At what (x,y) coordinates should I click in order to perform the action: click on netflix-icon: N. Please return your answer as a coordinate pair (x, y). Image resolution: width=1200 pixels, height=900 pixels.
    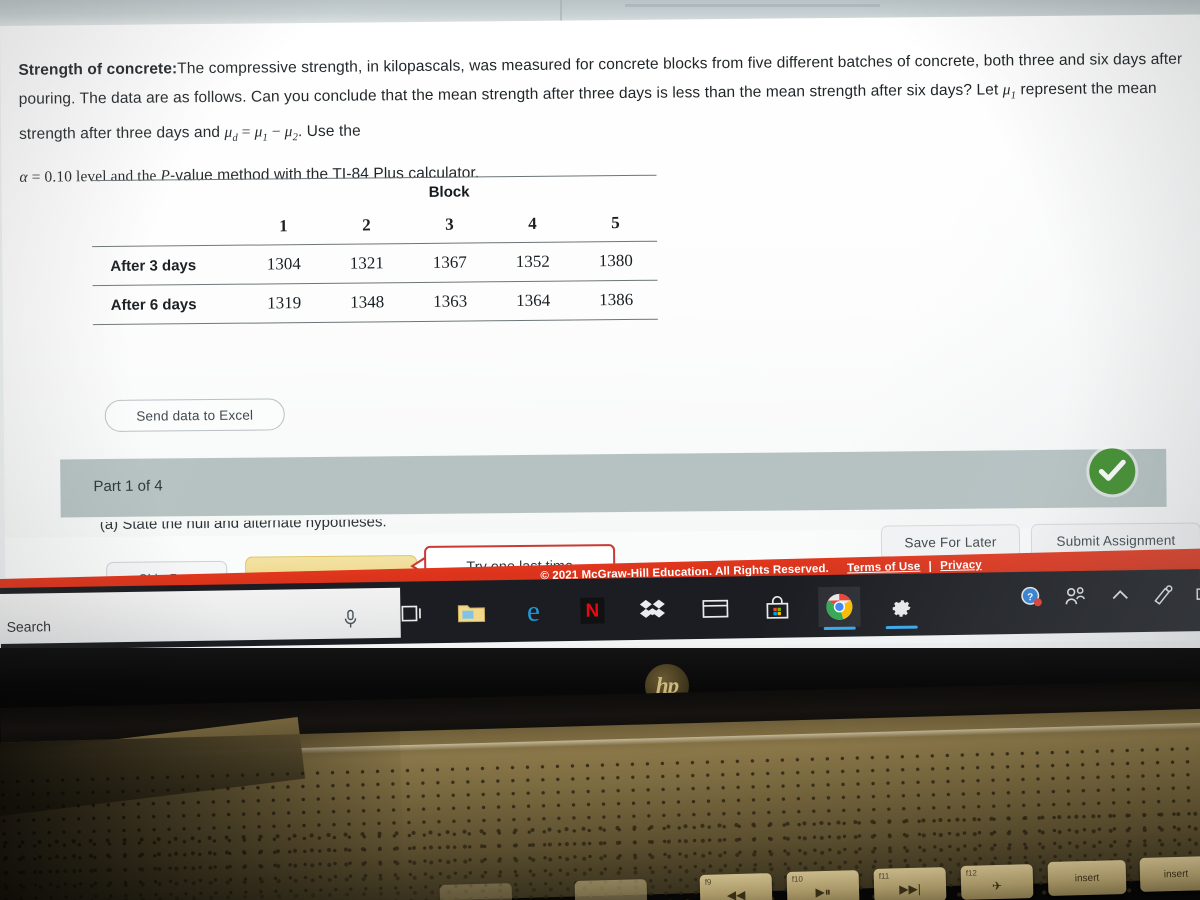
    Looking at the image, I should click on (592, 610).